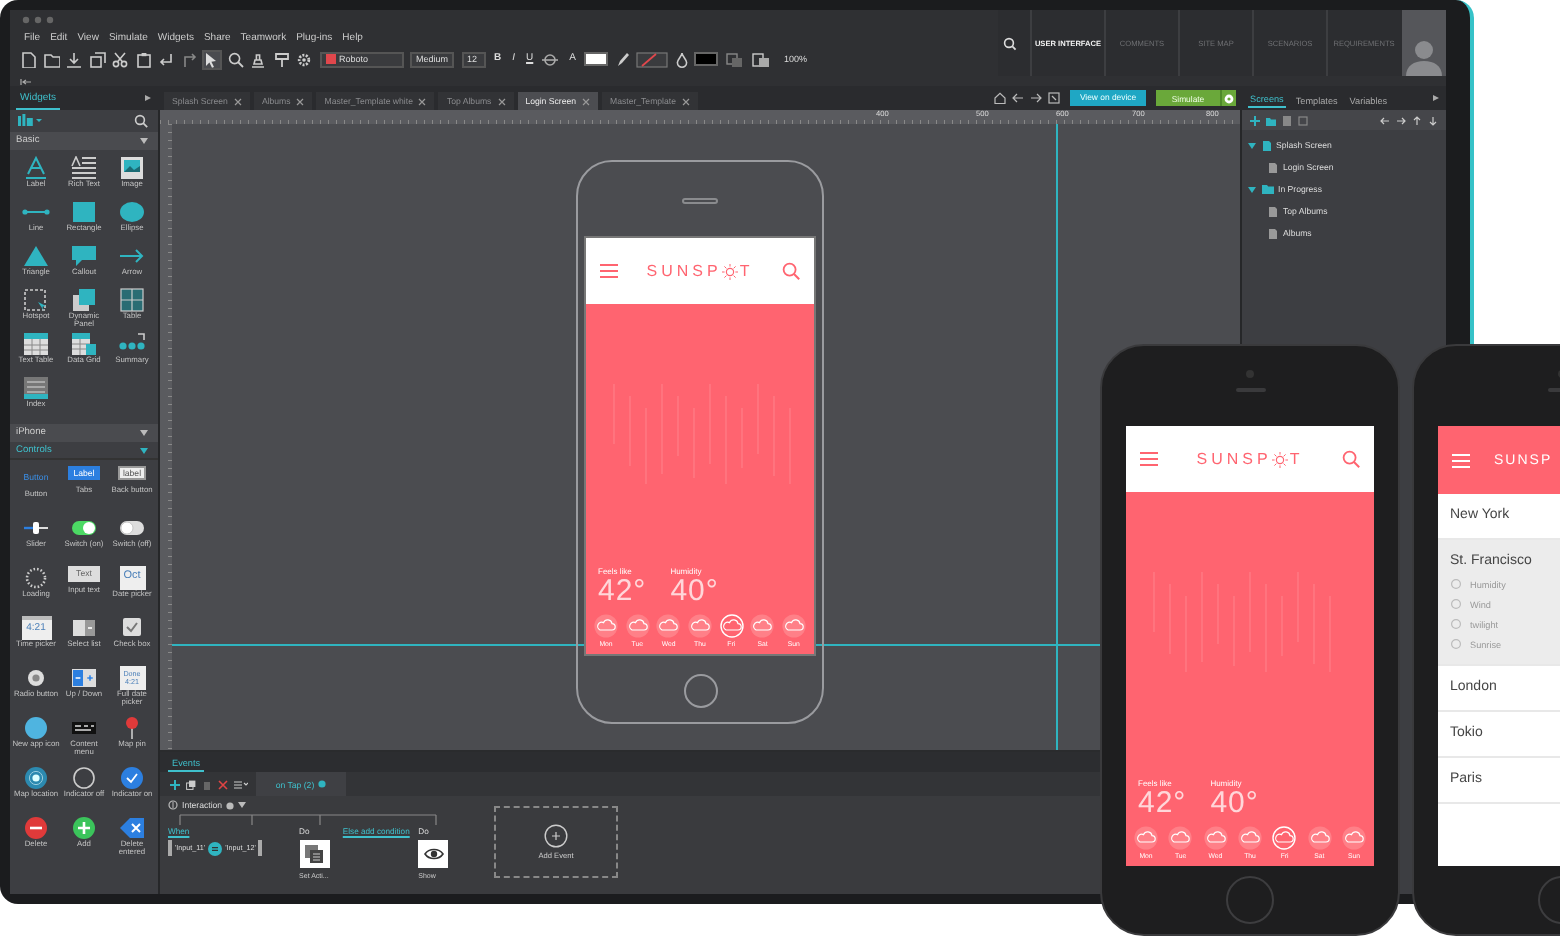 Image resolution: width=1560 pixels, height=940 pixels. I want to click on move-right-icon, so click(1401, 120).